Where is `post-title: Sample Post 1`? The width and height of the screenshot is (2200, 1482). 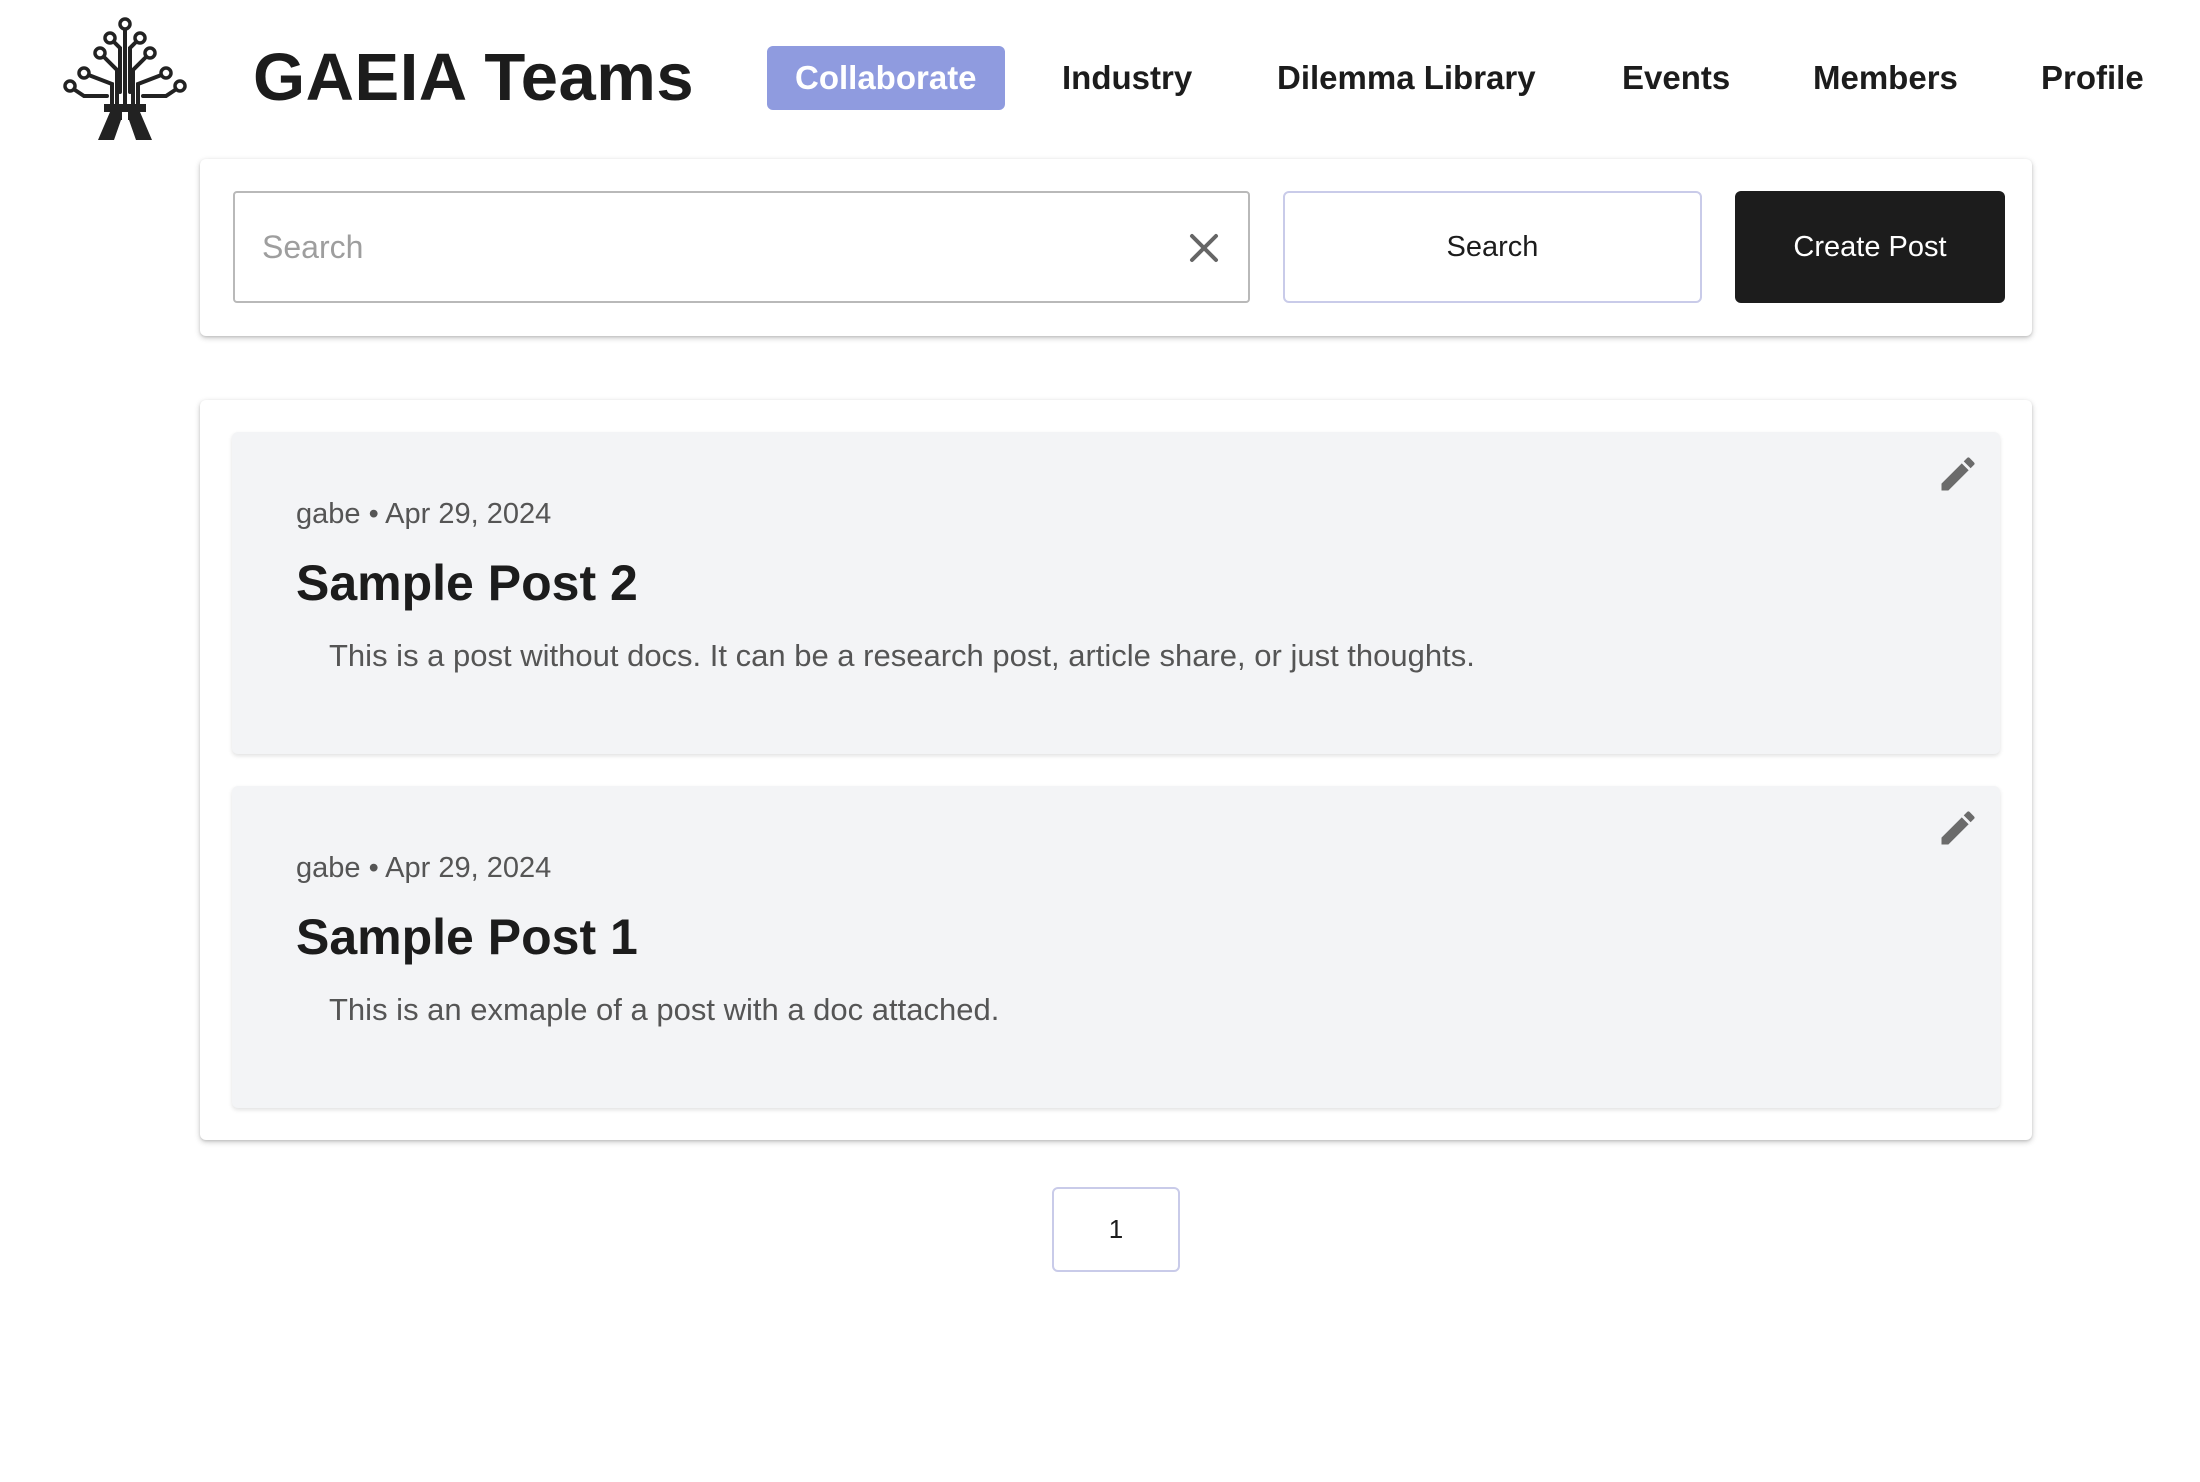 post-title: Sample Post 1 is located at coordinates (467, 937).